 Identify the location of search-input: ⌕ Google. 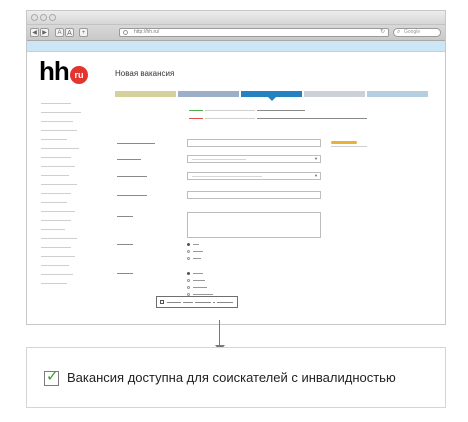
(417, 32).